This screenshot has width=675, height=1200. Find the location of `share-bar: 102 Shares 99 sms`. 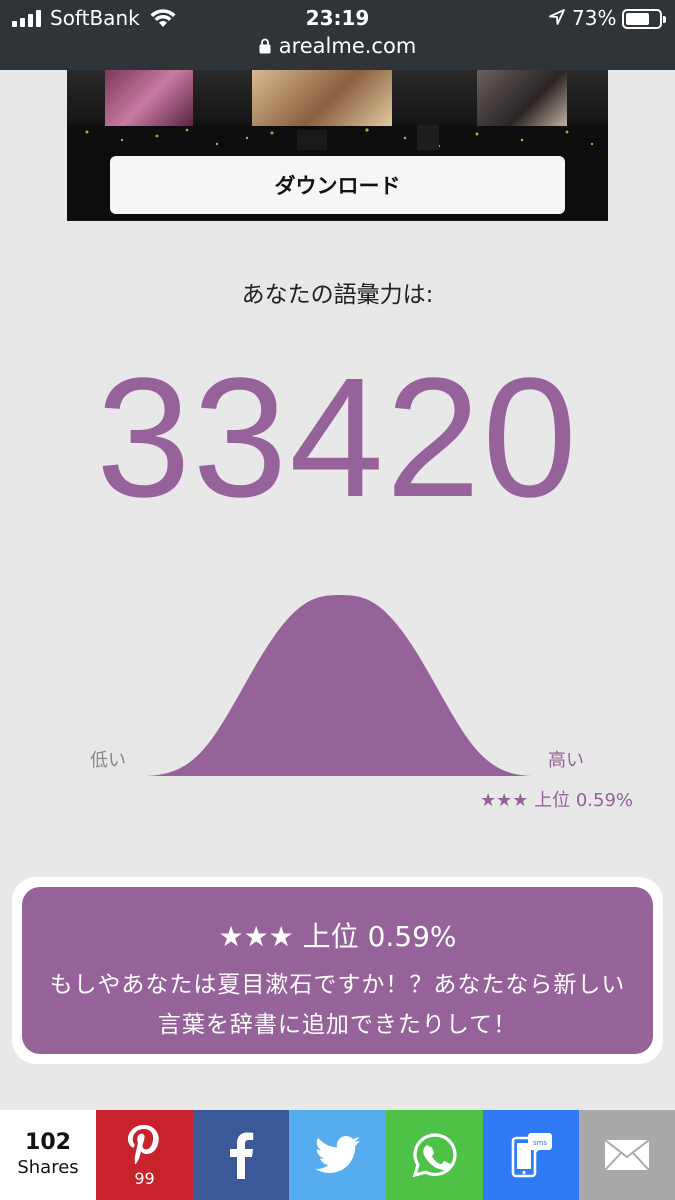

share-bar: 102 Shares 99 sms is located at coordinates (337, 1155).